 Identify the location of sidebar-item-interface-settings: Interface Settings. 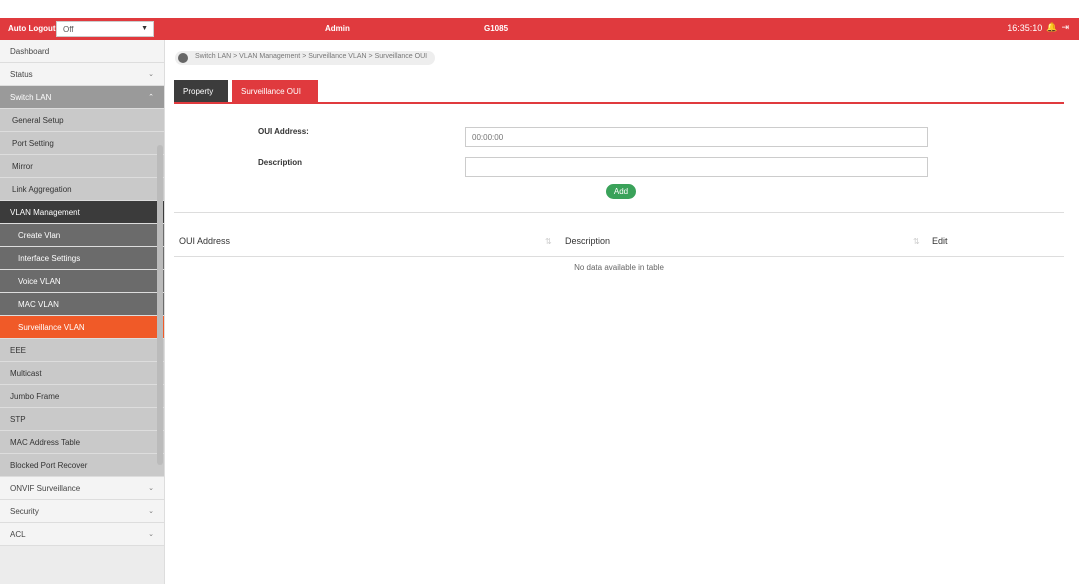
(82, 258).